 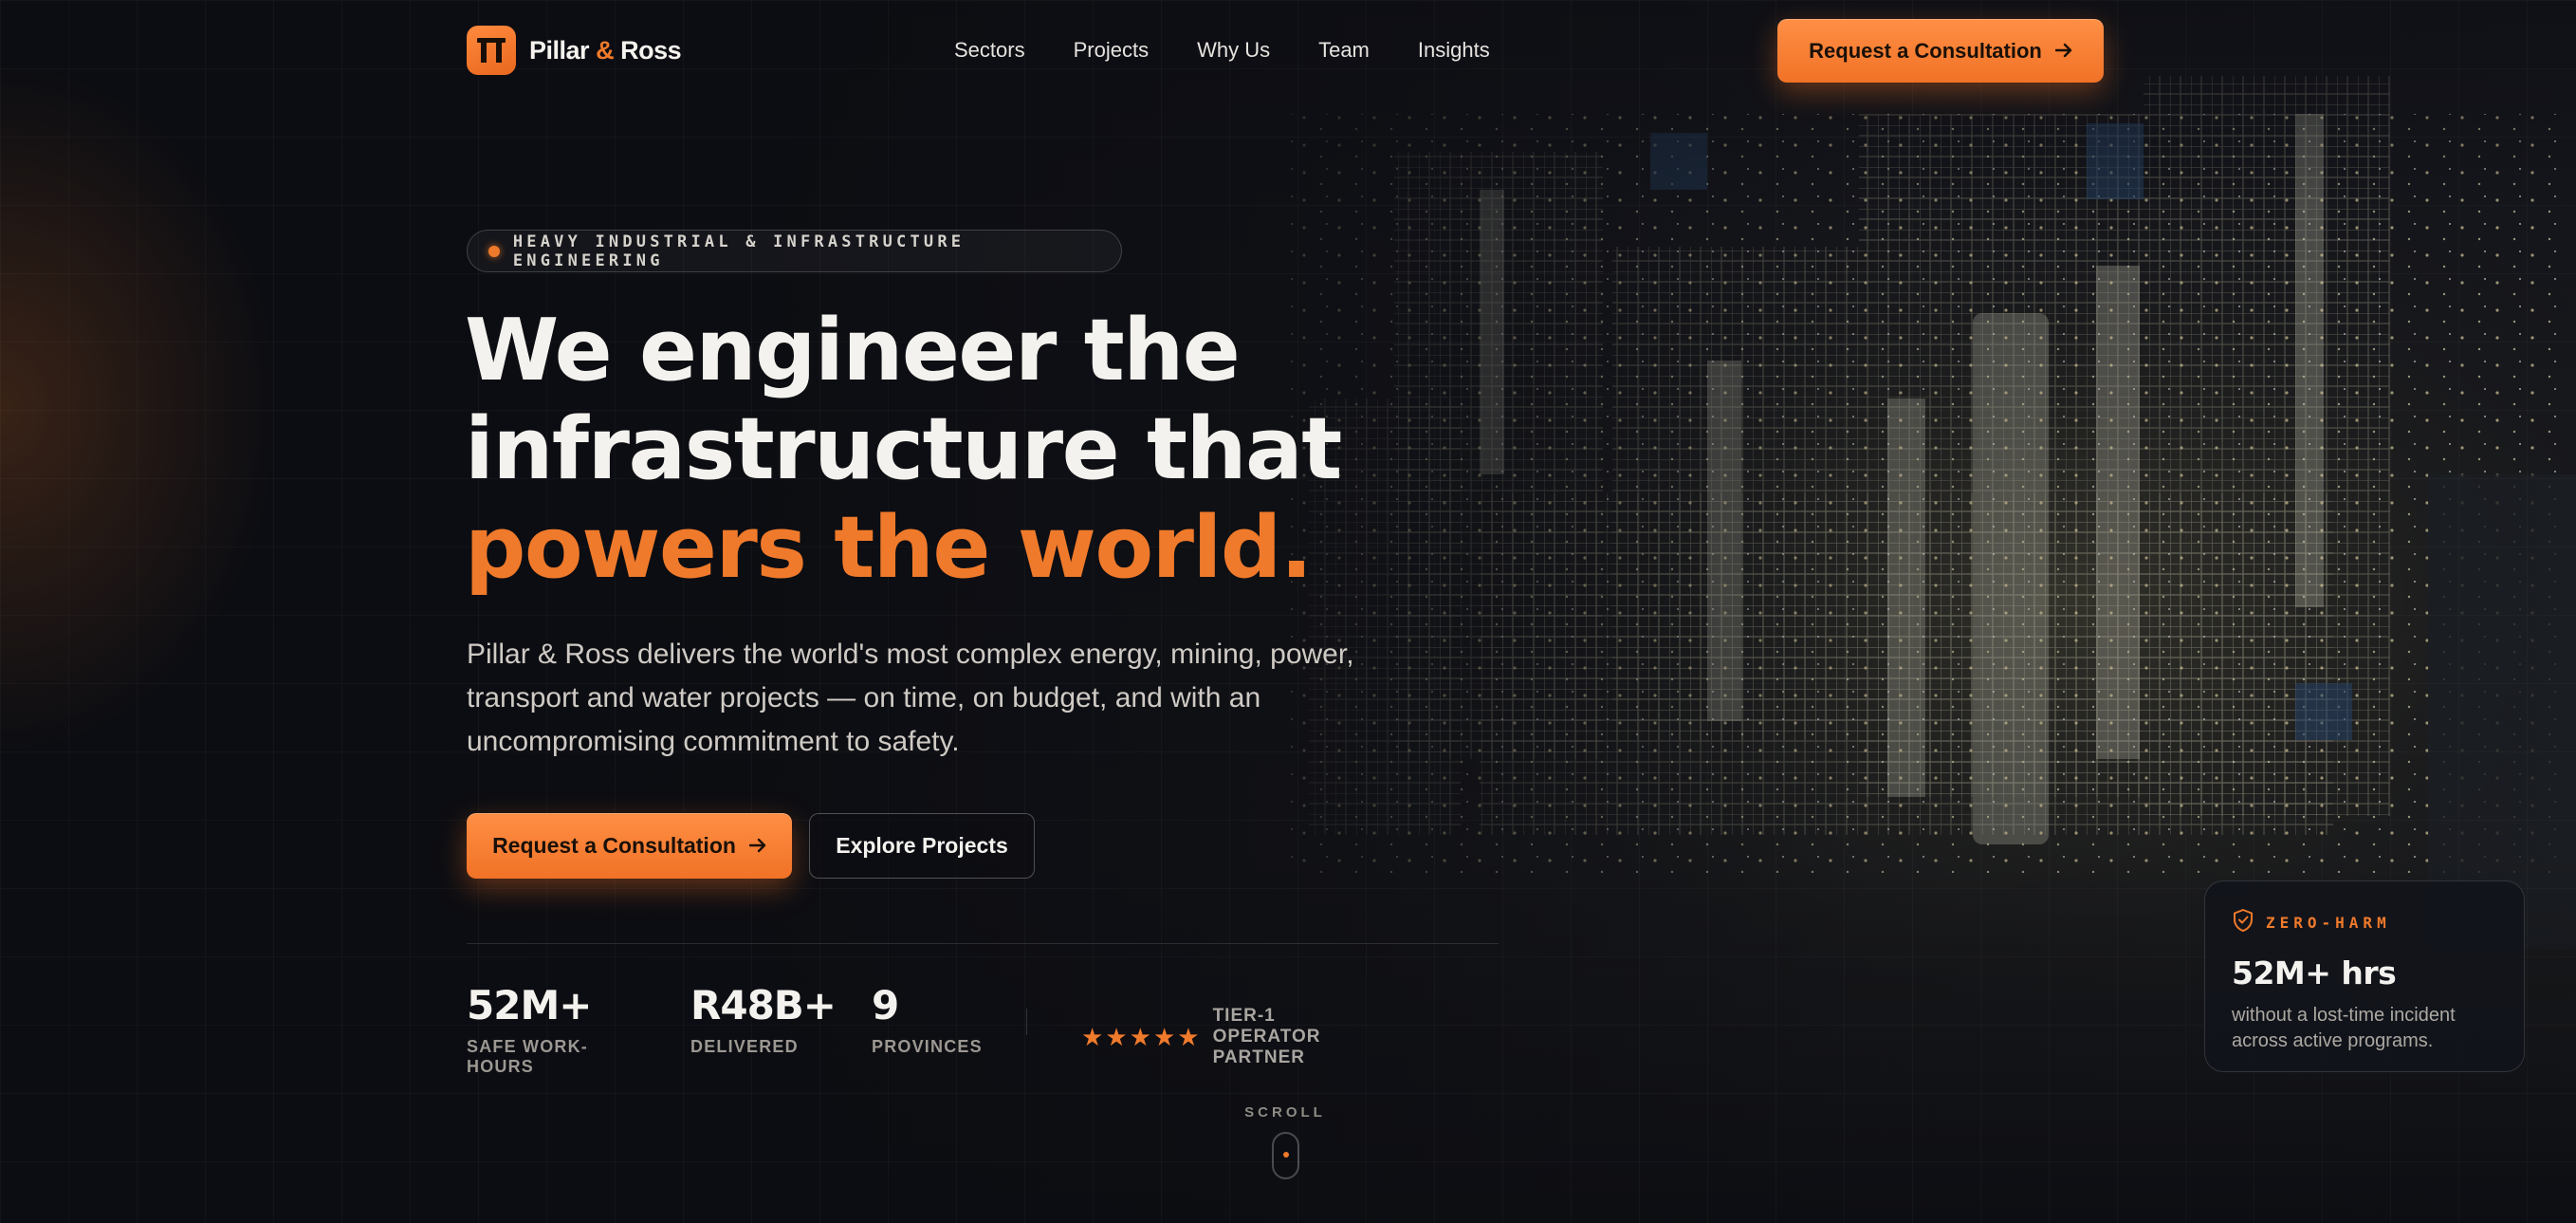 I want to click on explore-projects-label: Explore Projects, so click(x=922, y=845).